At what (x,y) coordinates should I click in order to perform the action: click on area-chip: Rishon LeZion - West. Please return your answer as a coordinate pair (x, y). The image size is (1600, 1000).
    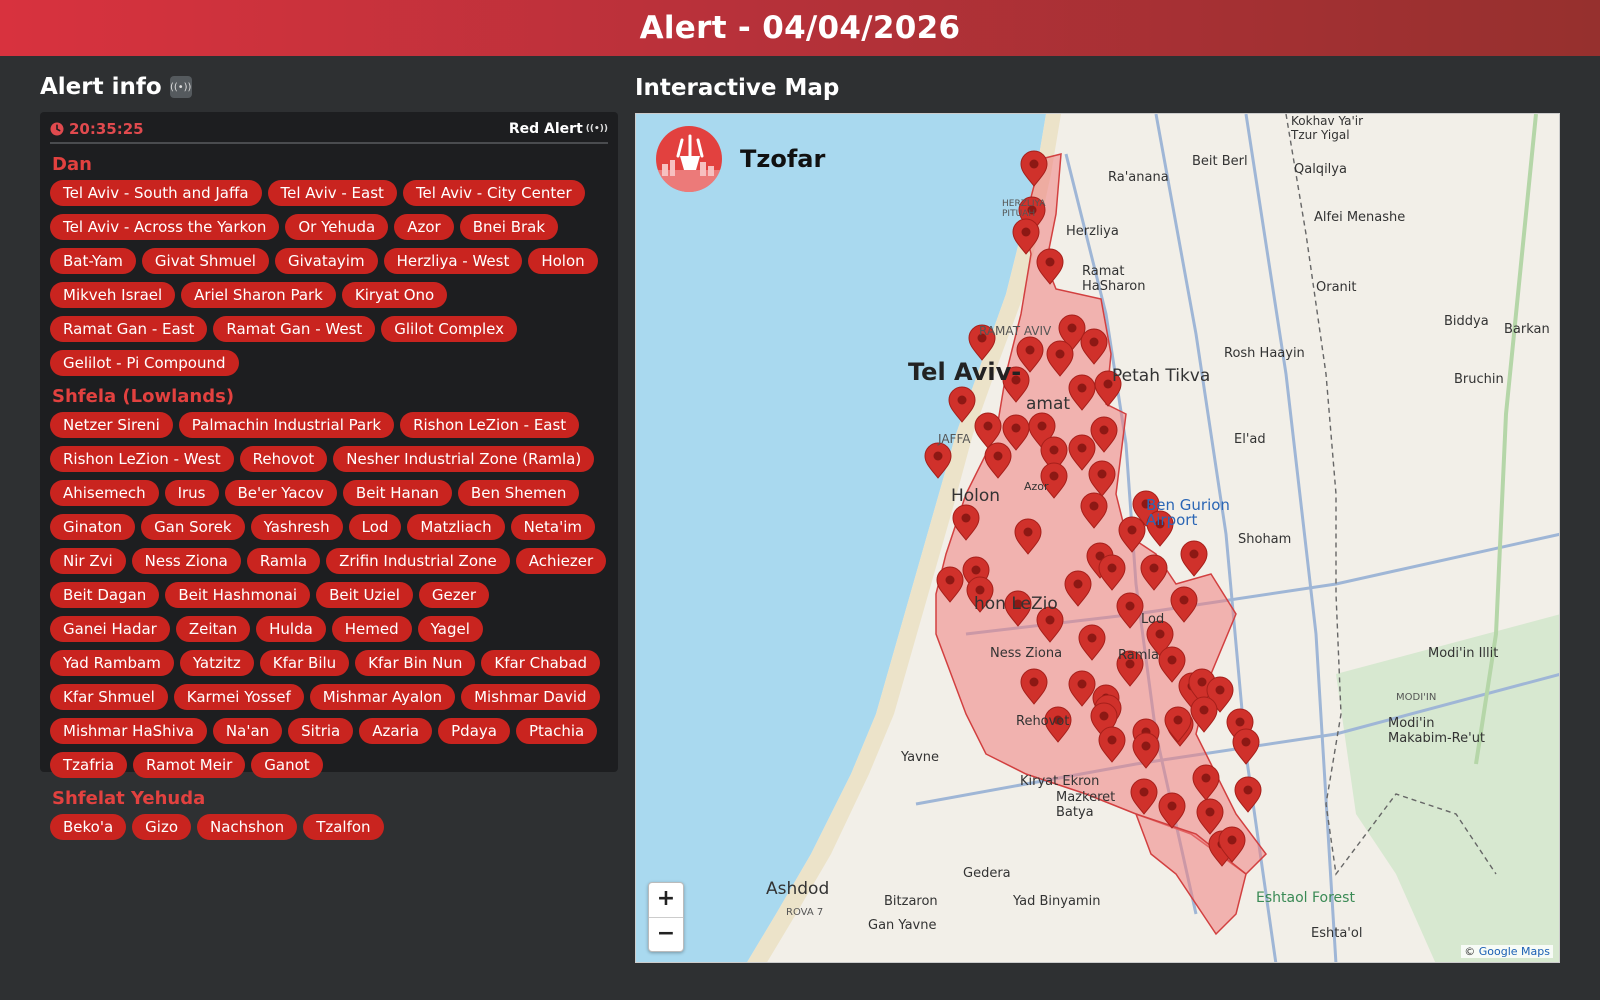
    Looking at the image, I should click on (142, 459).